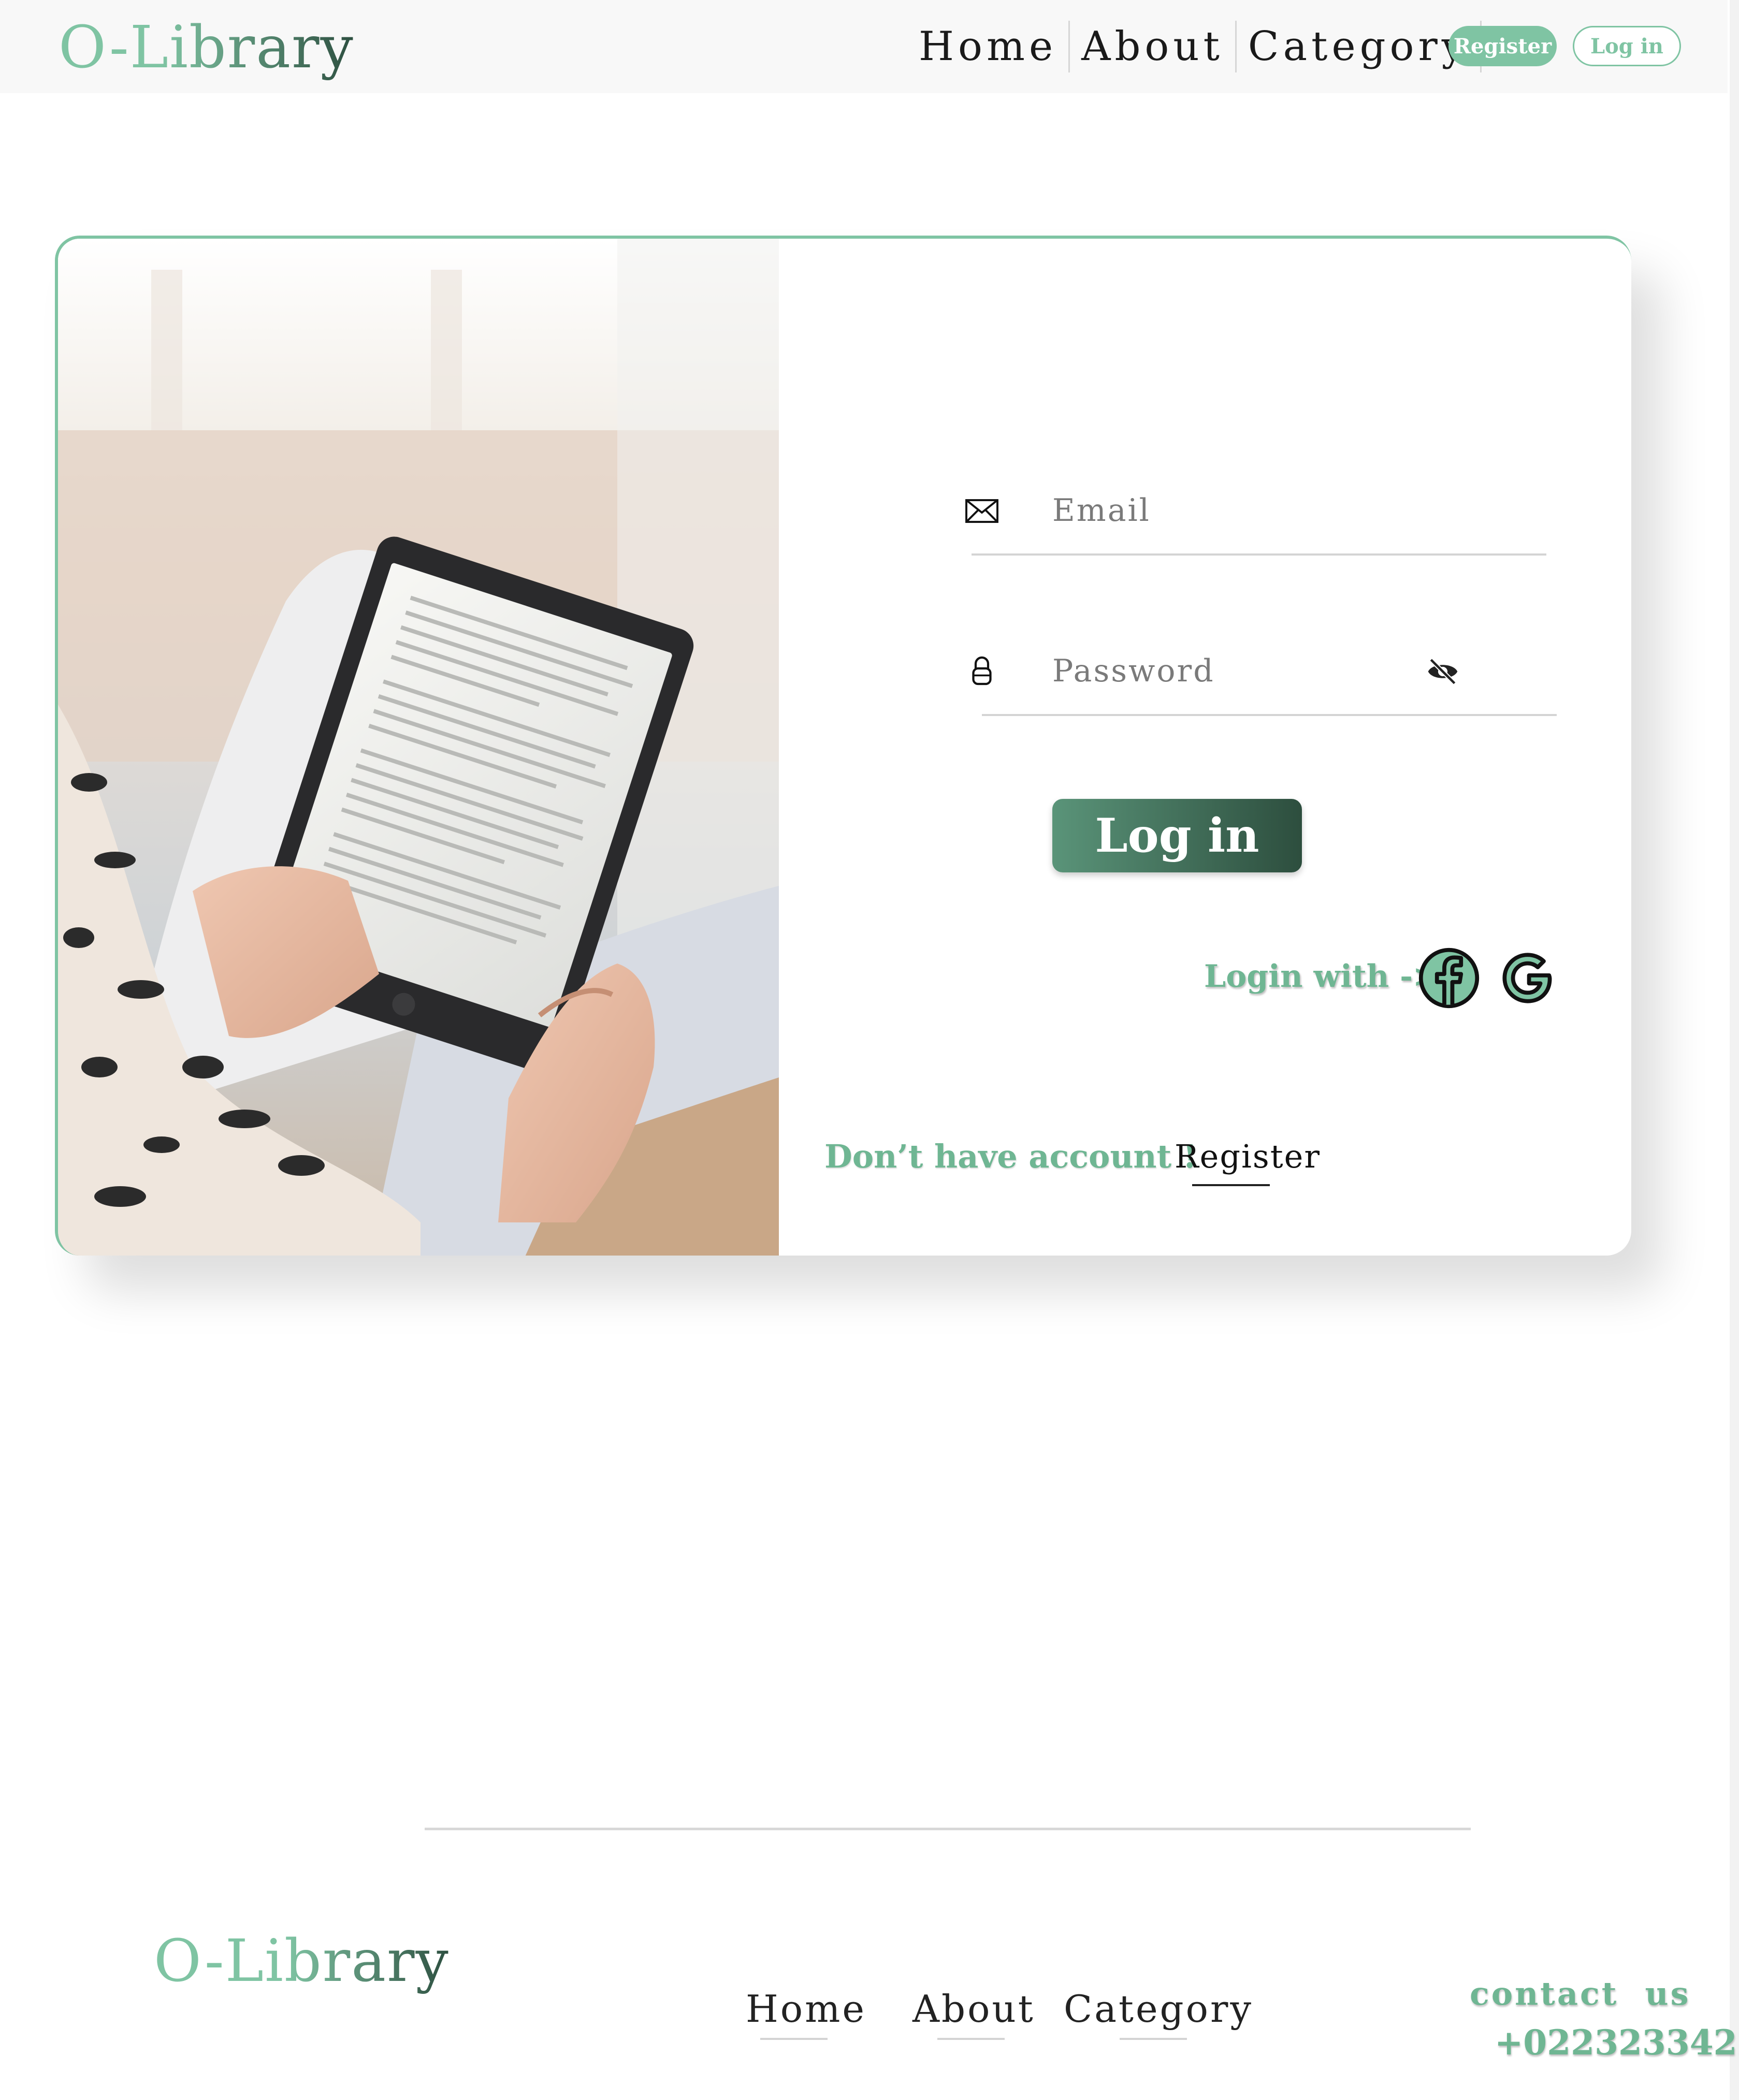 The image size is (1739, 2100). Describe the element at coordinates (971, 2039) in the screenshot. I see `footer-nav-about-underline` at that location.